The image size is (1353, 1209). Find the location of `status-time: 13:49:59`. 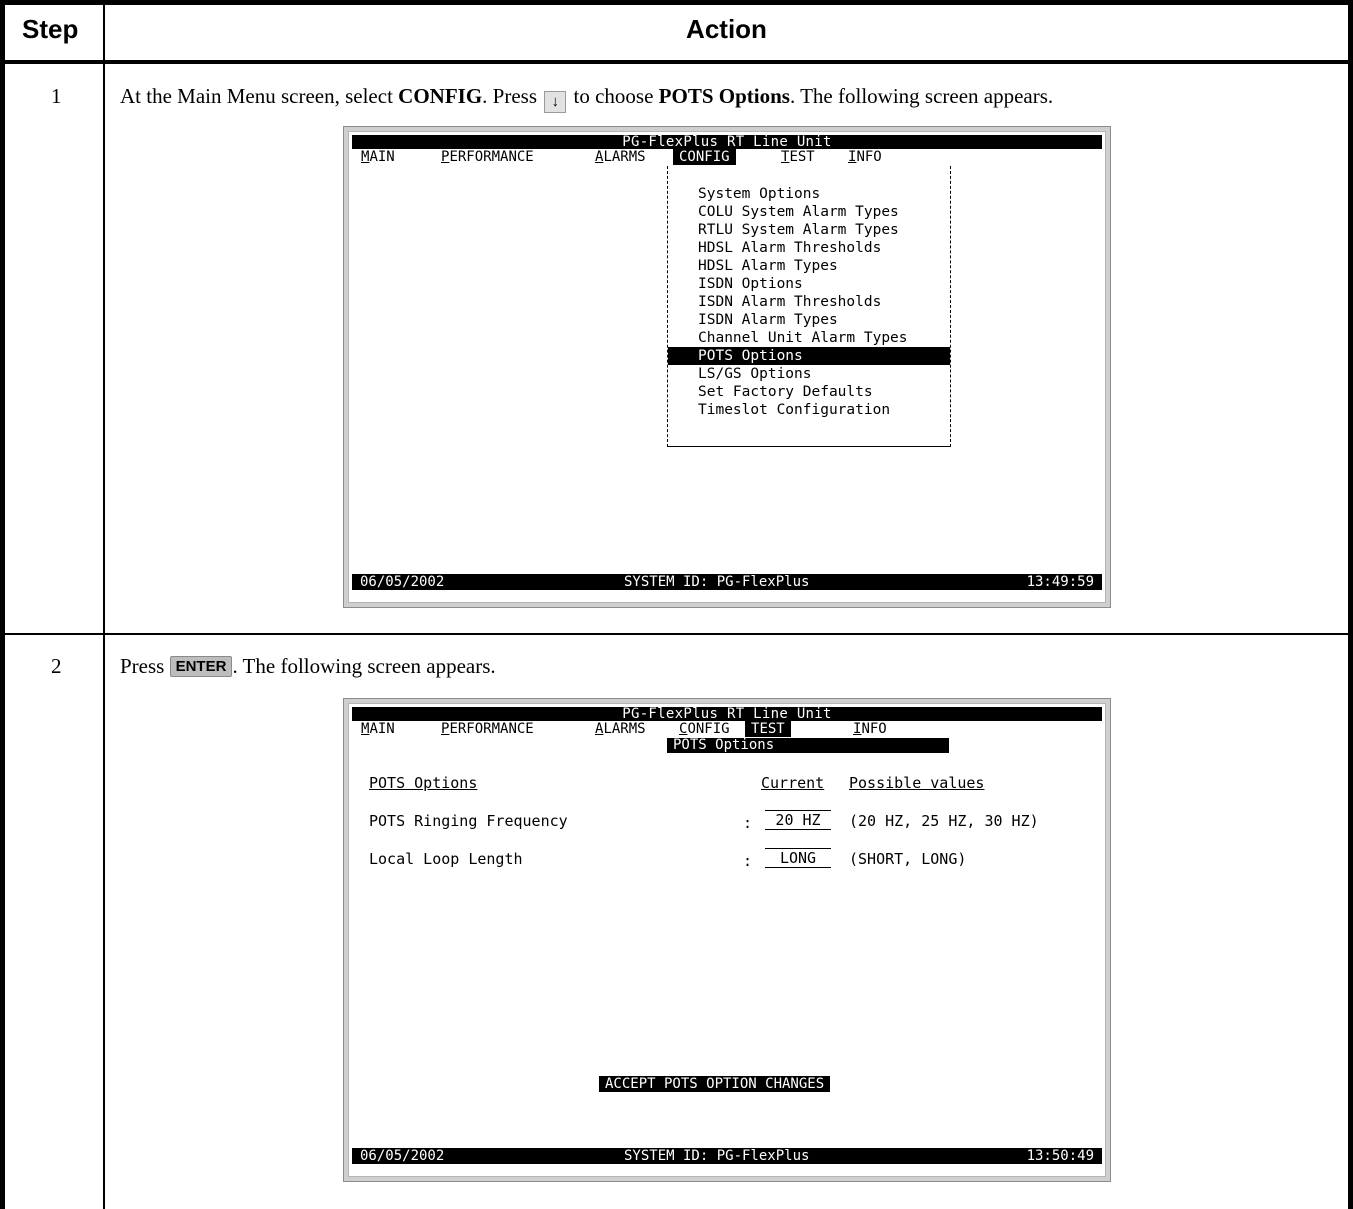

status-time: 13:49:59 is located at coordinates (1060, 582).